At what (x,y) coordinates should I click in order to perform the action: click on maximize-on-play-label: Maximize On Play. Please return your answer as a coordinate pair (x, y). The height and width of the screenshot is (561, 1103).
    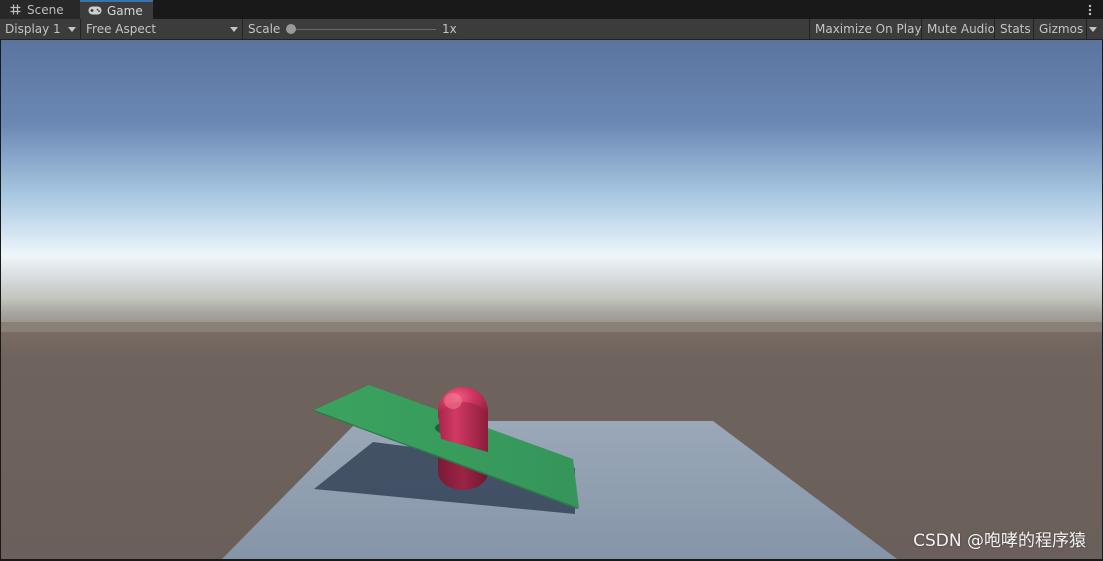
    Looking at the image, I should click on (868, 29).